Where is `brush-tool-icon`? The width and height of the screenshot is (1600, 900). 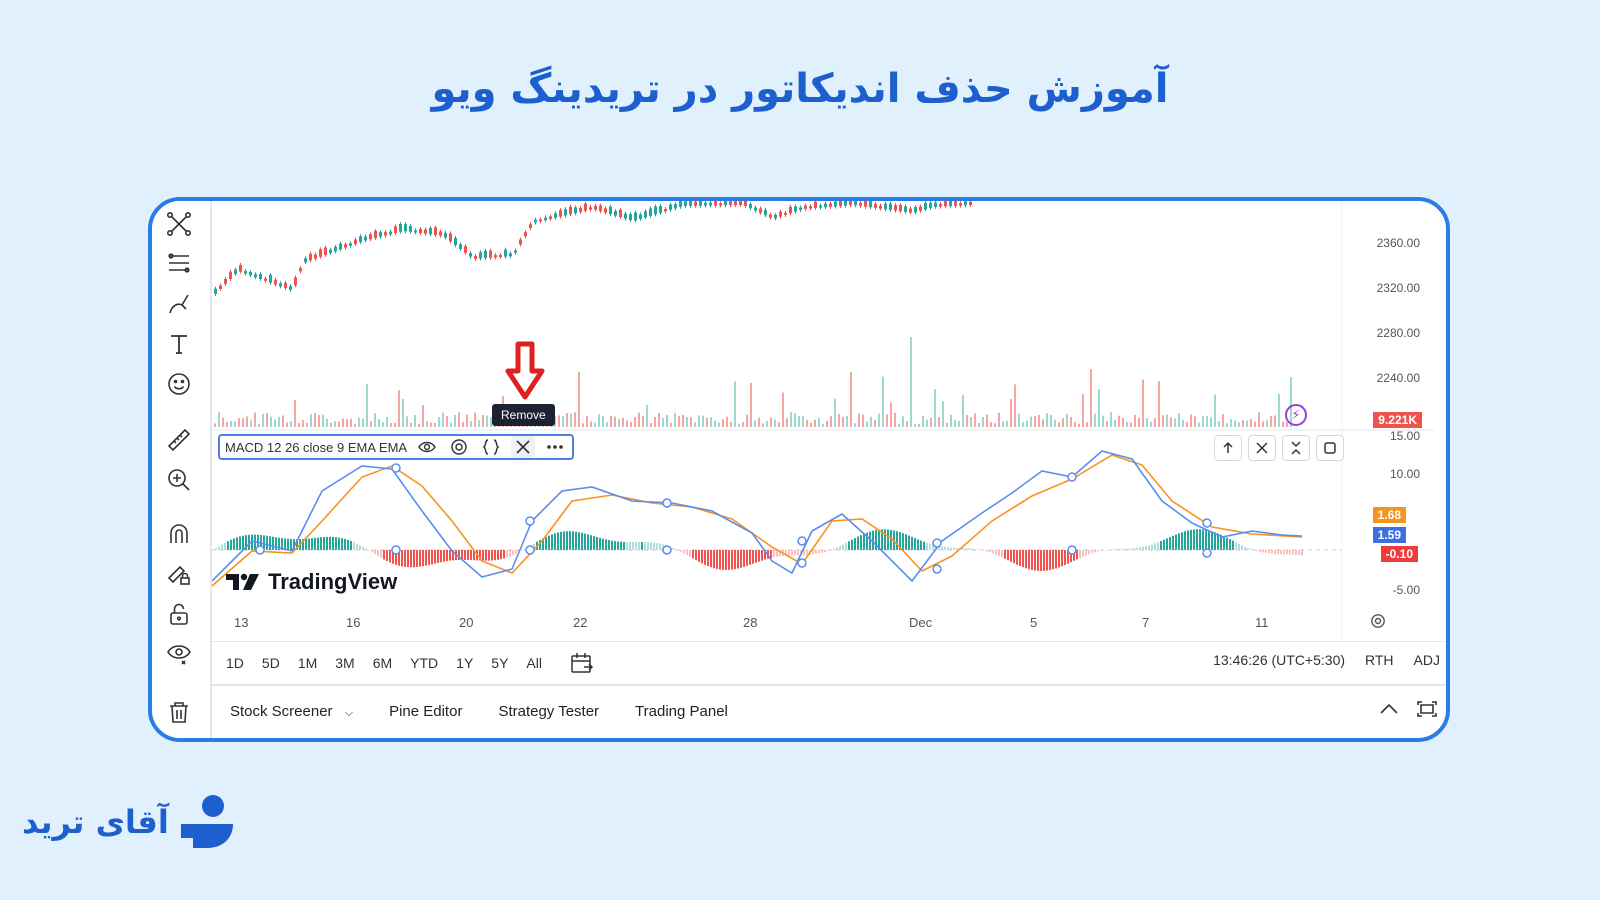
brush-tool-icon is located at coordinates (179, 304).